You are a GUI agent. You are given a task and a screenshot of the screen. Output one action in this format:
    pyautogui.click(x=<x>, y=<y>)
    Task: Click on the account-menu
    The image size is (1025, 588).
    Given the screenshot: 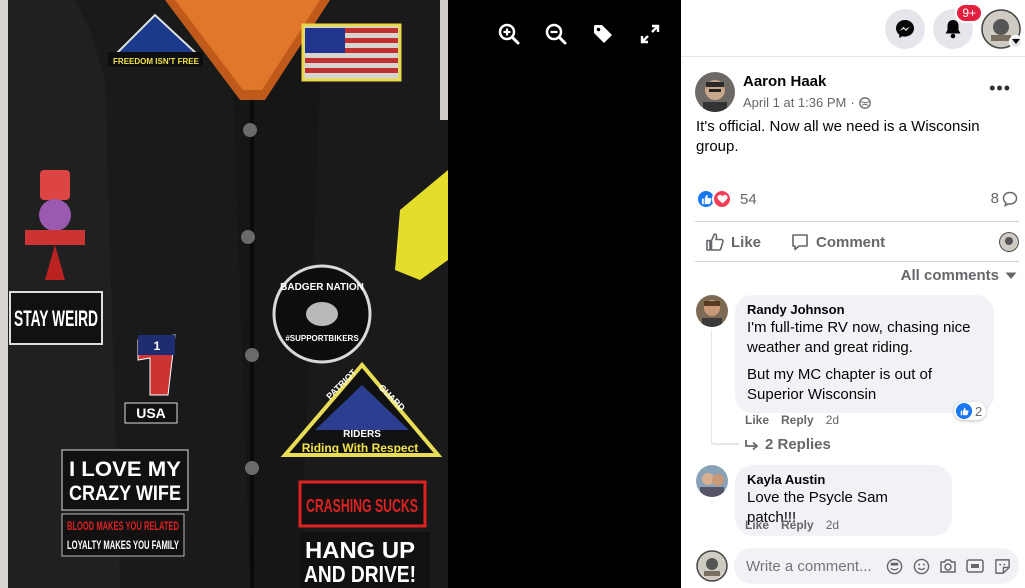 What is the action you would take?
    pyautogui.click(x=1002, y=29)
    